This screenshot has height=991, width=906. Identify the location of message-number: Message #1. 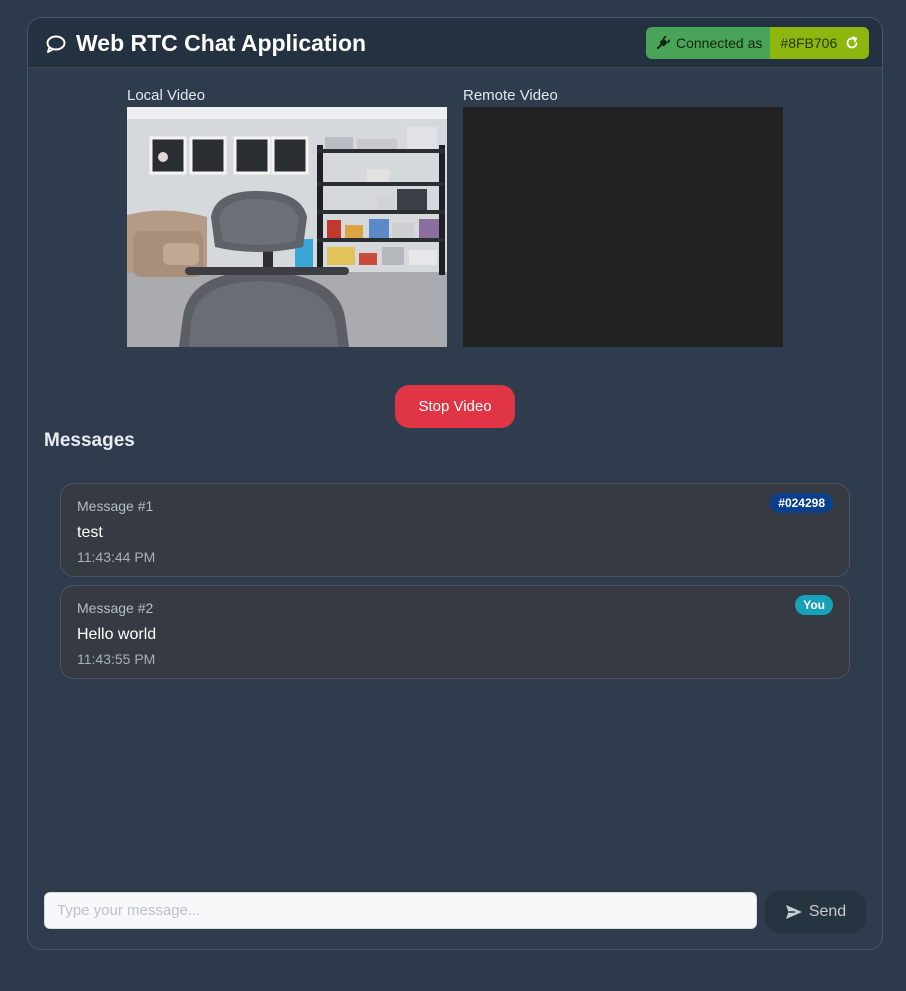
(115, 506).